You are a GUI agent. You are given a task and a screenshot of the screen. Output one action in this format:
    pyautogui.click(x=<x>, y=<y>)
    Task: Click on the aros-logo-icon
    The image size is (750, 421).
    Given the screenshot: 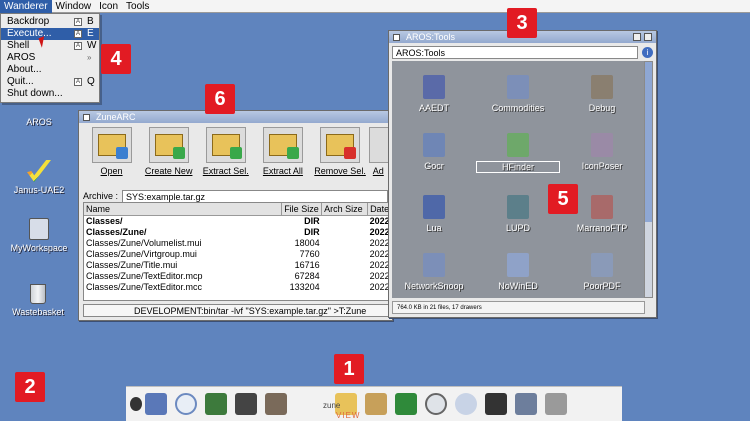 What is the action you would take?
    pyautogui.click(x=136, y=404)
    